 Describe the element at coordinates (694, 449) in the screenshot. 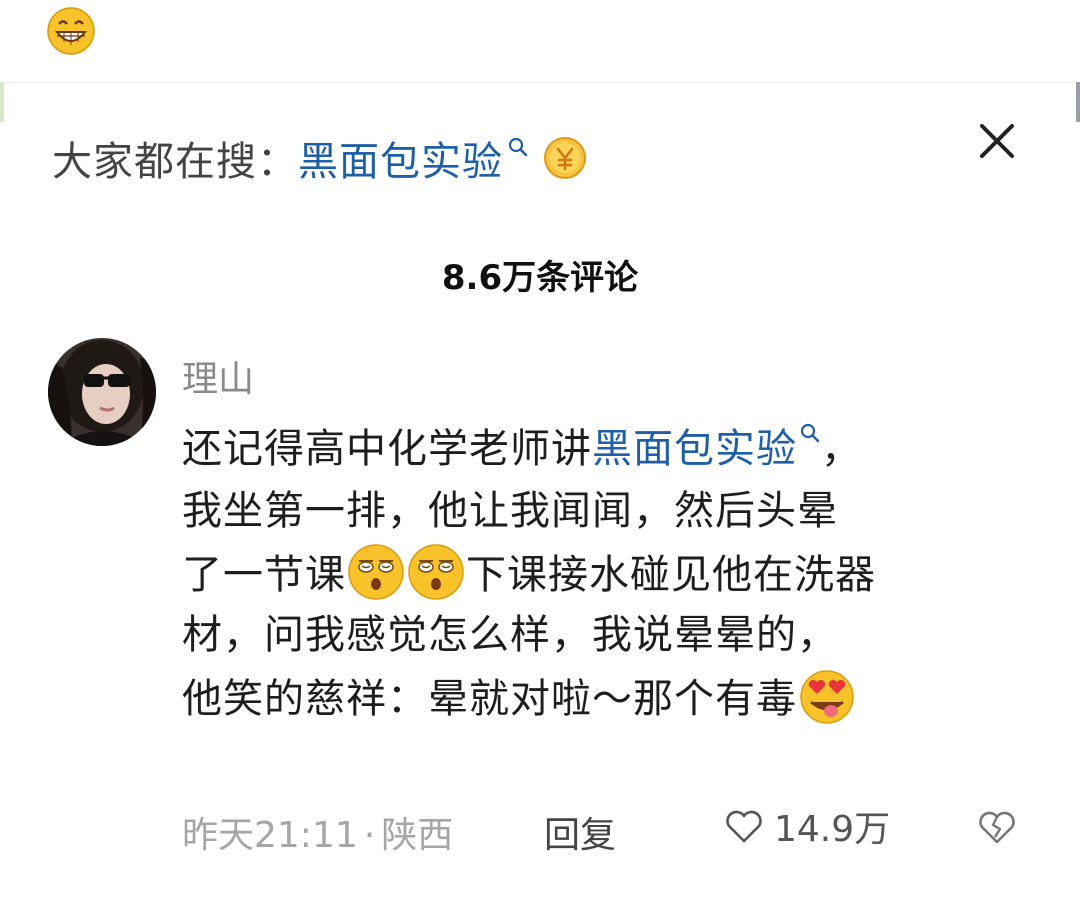

I see `search-keyword-link: 黑面包实验` at that location.